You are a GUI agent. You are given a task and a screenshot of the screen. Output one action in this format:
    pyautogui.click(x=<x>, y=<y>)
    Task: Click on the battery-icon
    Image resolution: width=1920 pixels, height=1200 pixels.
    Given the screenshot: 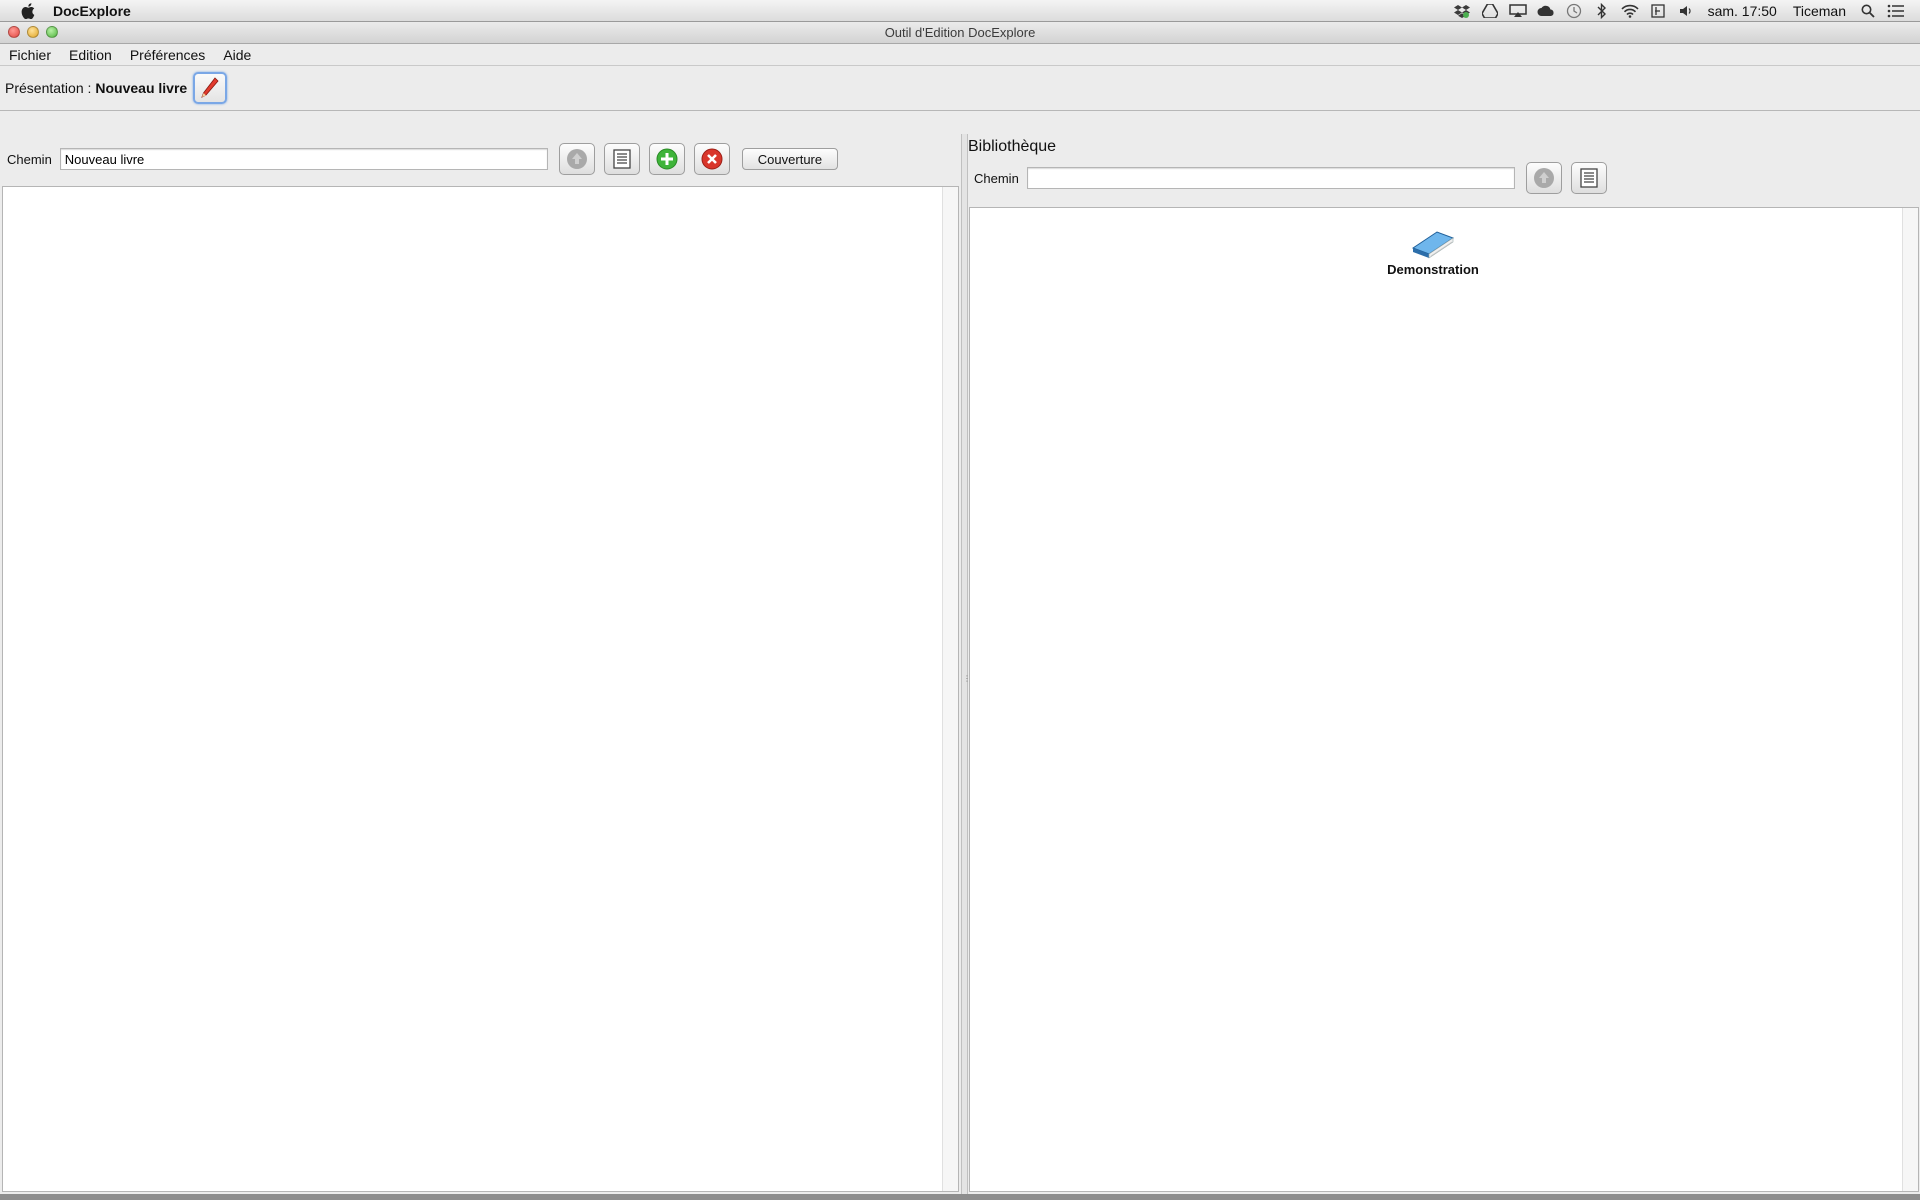 What is the action you would take?
    pyautogui.click(x=1658, y=11)
    